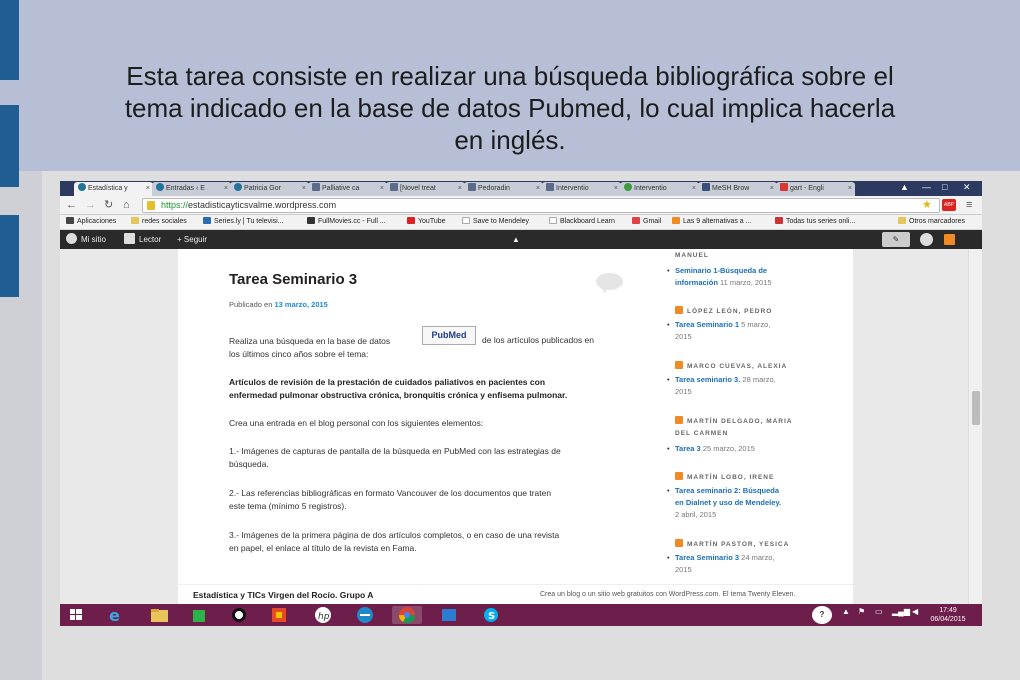 The height and width of the screenshot is (680, 1020). What do you see at coordinates (142, 239) in the screenshot?
I see `reader-link: Lector` at bounding box center [142, 239].